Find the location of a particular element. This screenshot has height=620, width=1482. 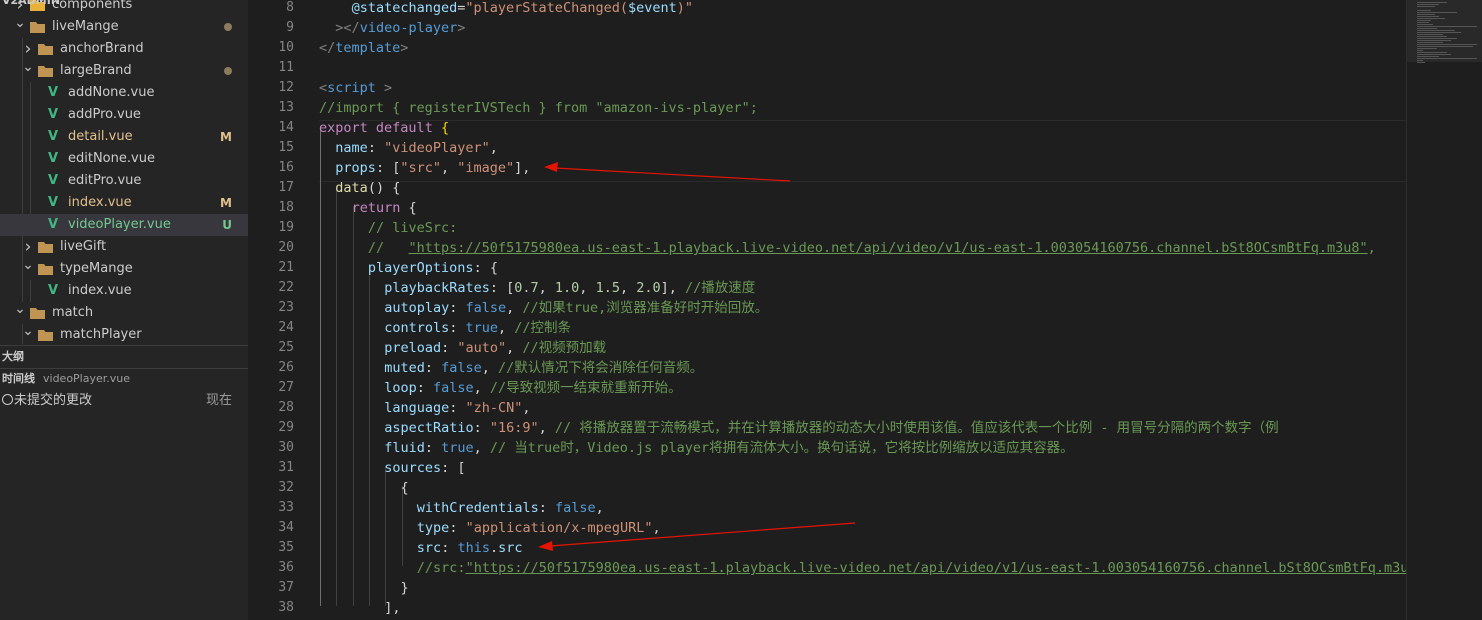

code-token: fluid is located at coordinates (404, 448).